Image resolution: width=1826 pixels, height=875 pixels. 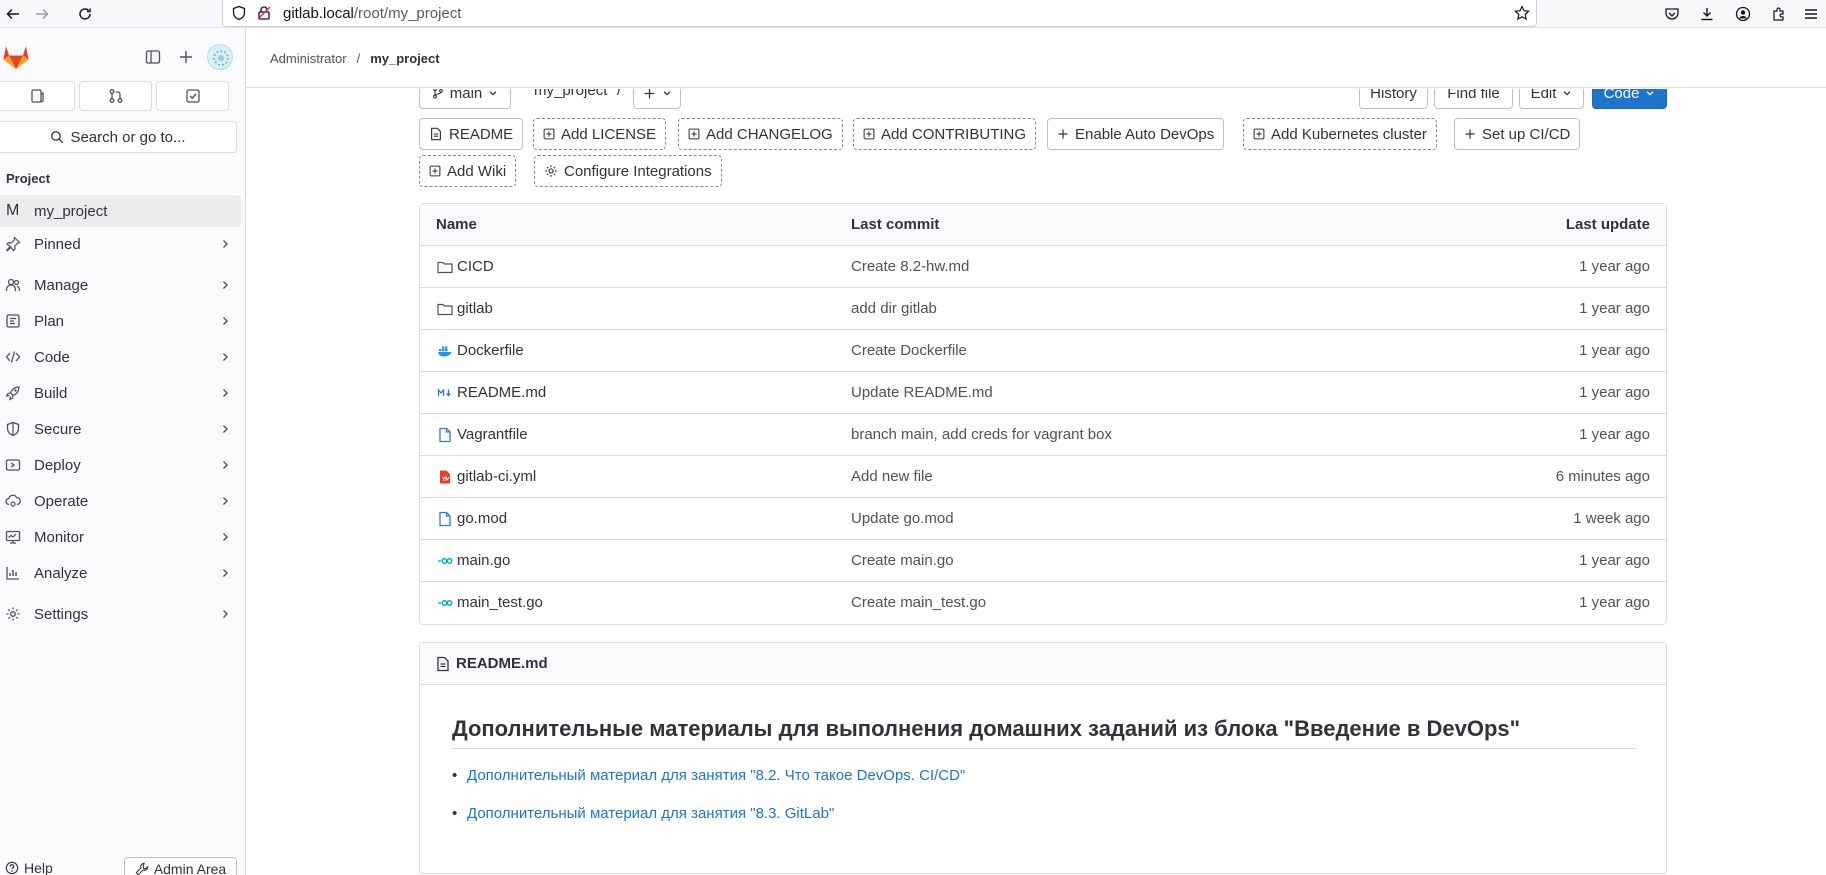 I want to click on table-row: main.go Create main.go 1 year ago, so click(x=1043, y=561).